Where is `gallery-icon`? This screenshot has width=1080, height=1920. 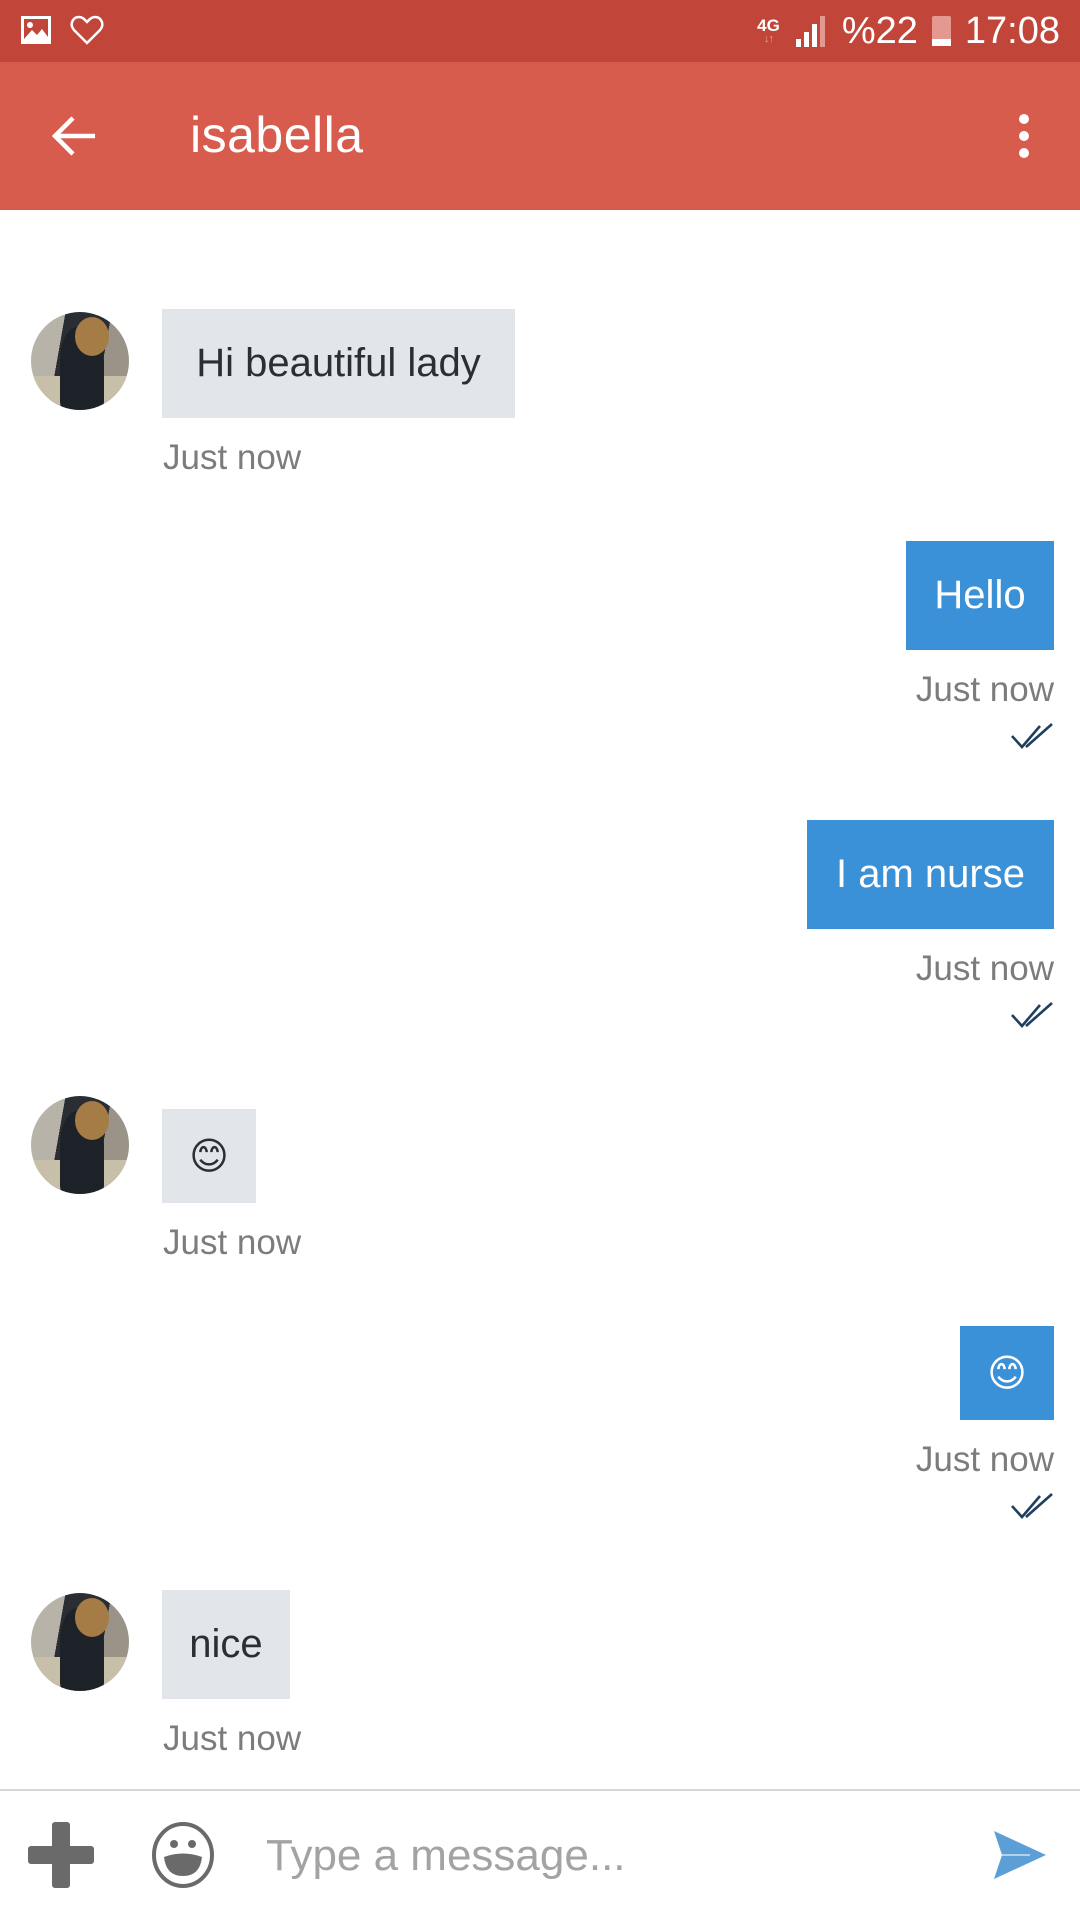 gallery-icon is located at coordinates (36, 30).